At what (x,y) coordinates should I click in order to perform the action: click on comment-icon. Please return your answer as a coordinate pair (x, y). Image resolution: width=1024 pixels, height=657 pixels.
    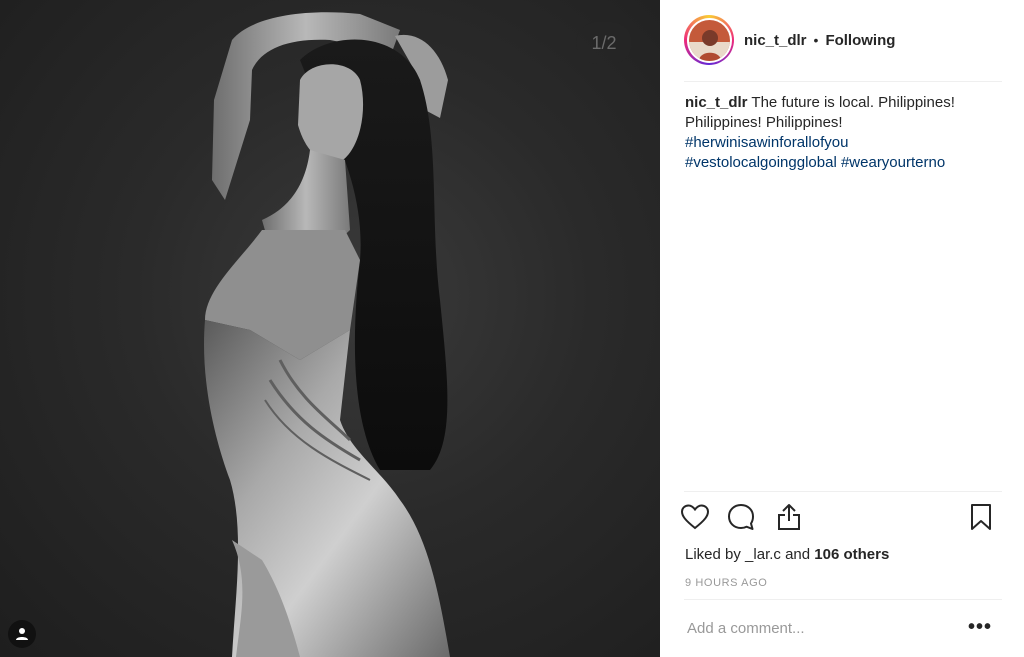
    Looking at the image, I should click on (741, 517).